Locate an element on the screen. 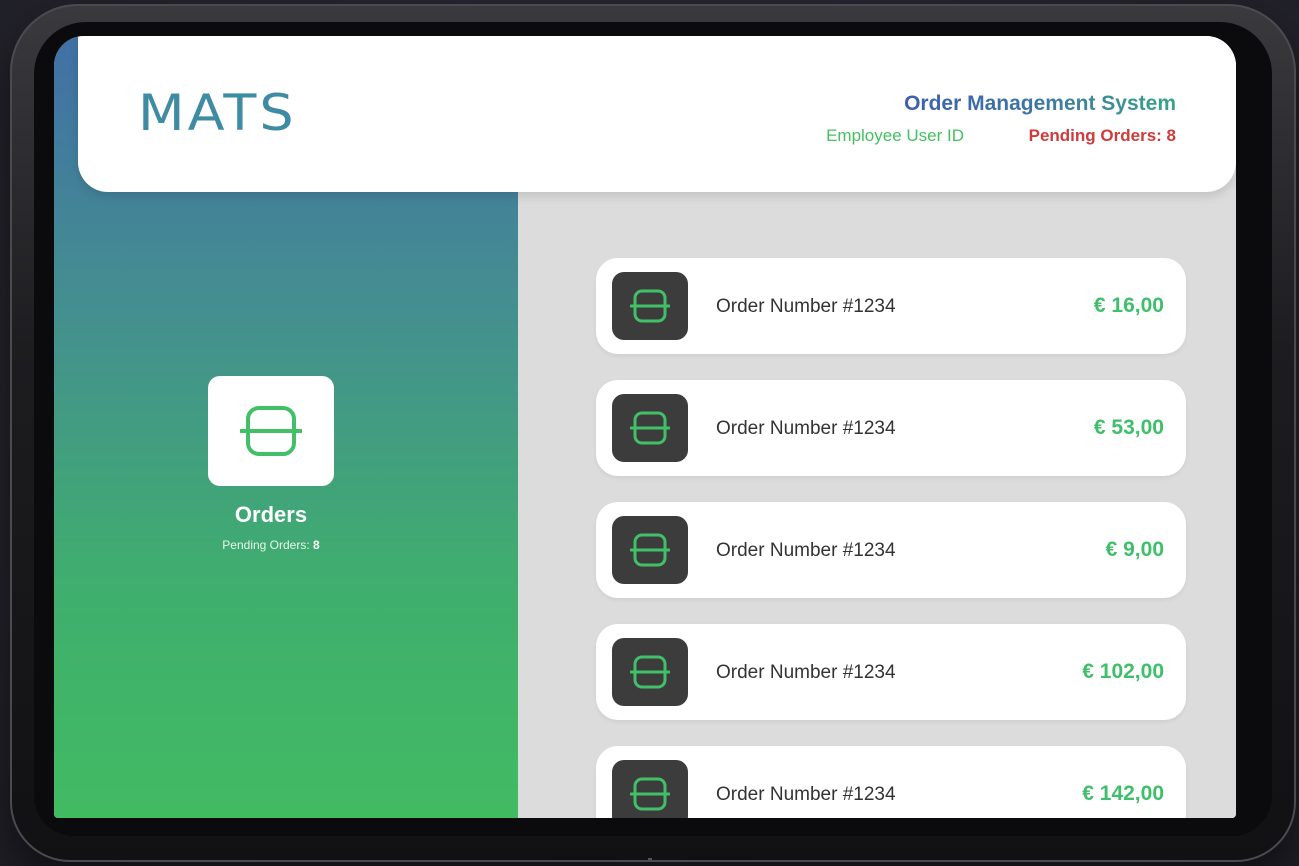 Image resolution: width=1299 pixels, height=866 pixels. order-card: Order Number #1234 € 9,00 is located at coordinates (891, 550).